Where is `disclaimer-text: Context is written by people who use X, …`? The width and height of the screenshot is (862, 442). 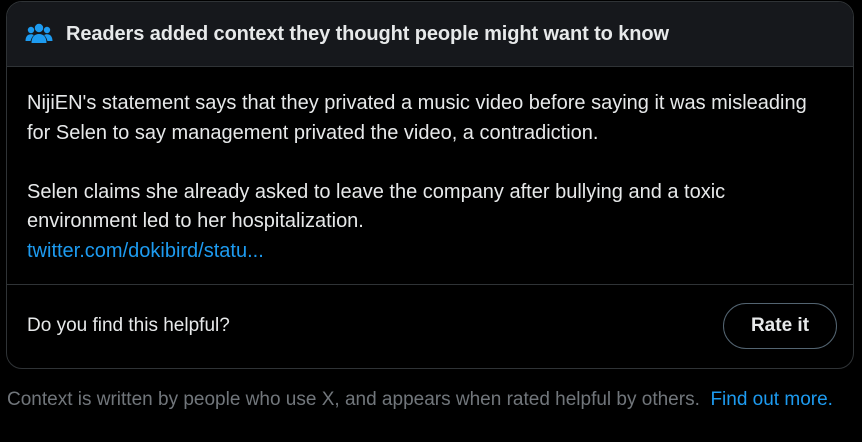
disclaimer-text: Context is written by people who use X, … is located at coordinates (353, 399).